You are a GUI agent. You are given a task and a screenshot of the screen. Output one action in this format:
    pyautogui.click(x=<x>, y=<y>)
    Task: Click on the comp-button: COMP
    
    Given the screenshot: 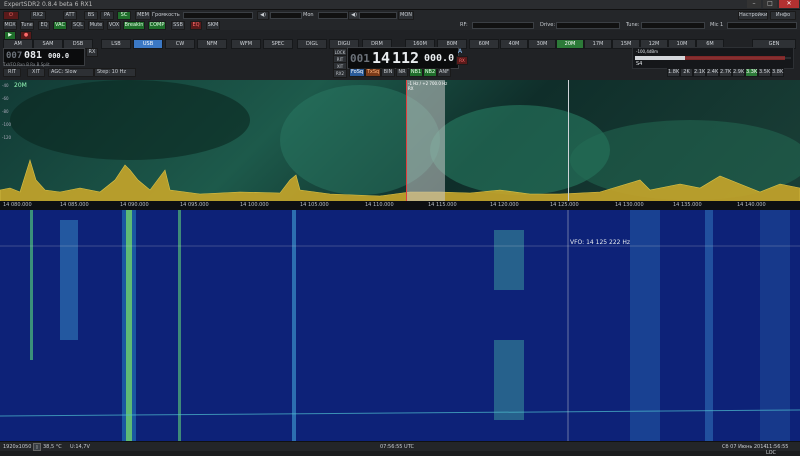 What is the action you would take?
    pyautogui.click(x=157, y=25)
    